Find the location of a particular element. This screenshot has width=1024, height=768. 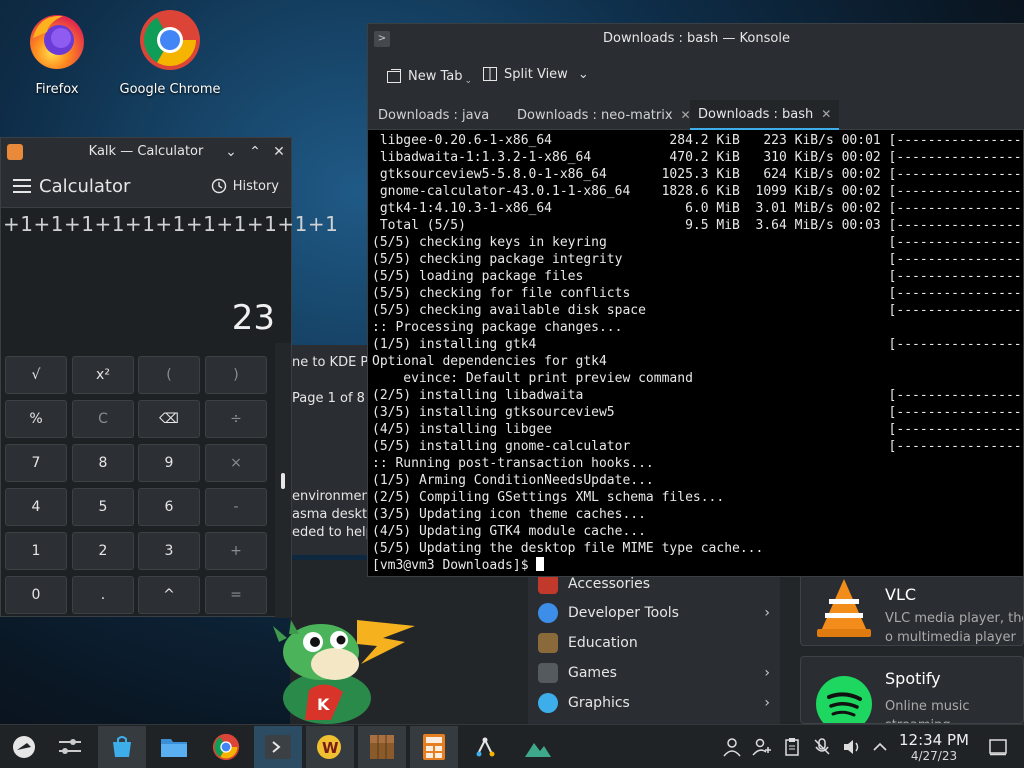

page-title: Calculator is located at coordinates (85, 186).